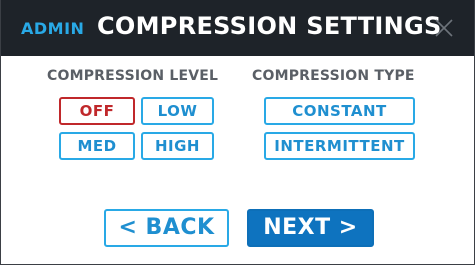 This screenshot has width=475, height=265. What do you see at coordinates (333, 76) in the screenshot?
I see `compression-type-label: COMPRESSION TYPE` at bounding box center [333, 76].